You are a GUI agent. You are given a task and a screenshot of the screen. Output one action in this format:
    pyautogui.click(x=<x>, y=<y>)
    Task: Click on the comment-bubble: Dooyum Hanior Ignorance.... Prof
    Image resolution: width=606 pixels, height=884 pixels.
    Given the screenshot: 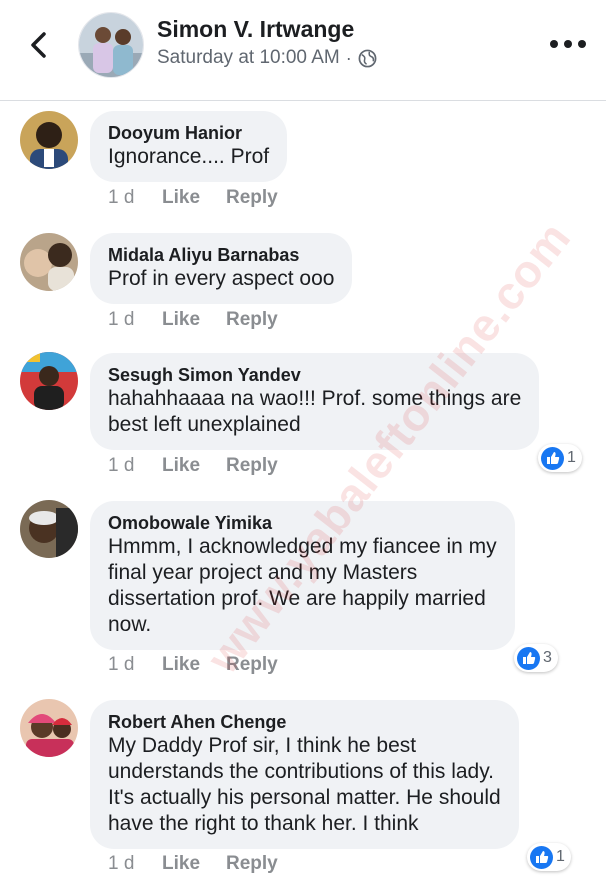 What is the action you would take?
    pyautogui.click(x=189, y=146)
    